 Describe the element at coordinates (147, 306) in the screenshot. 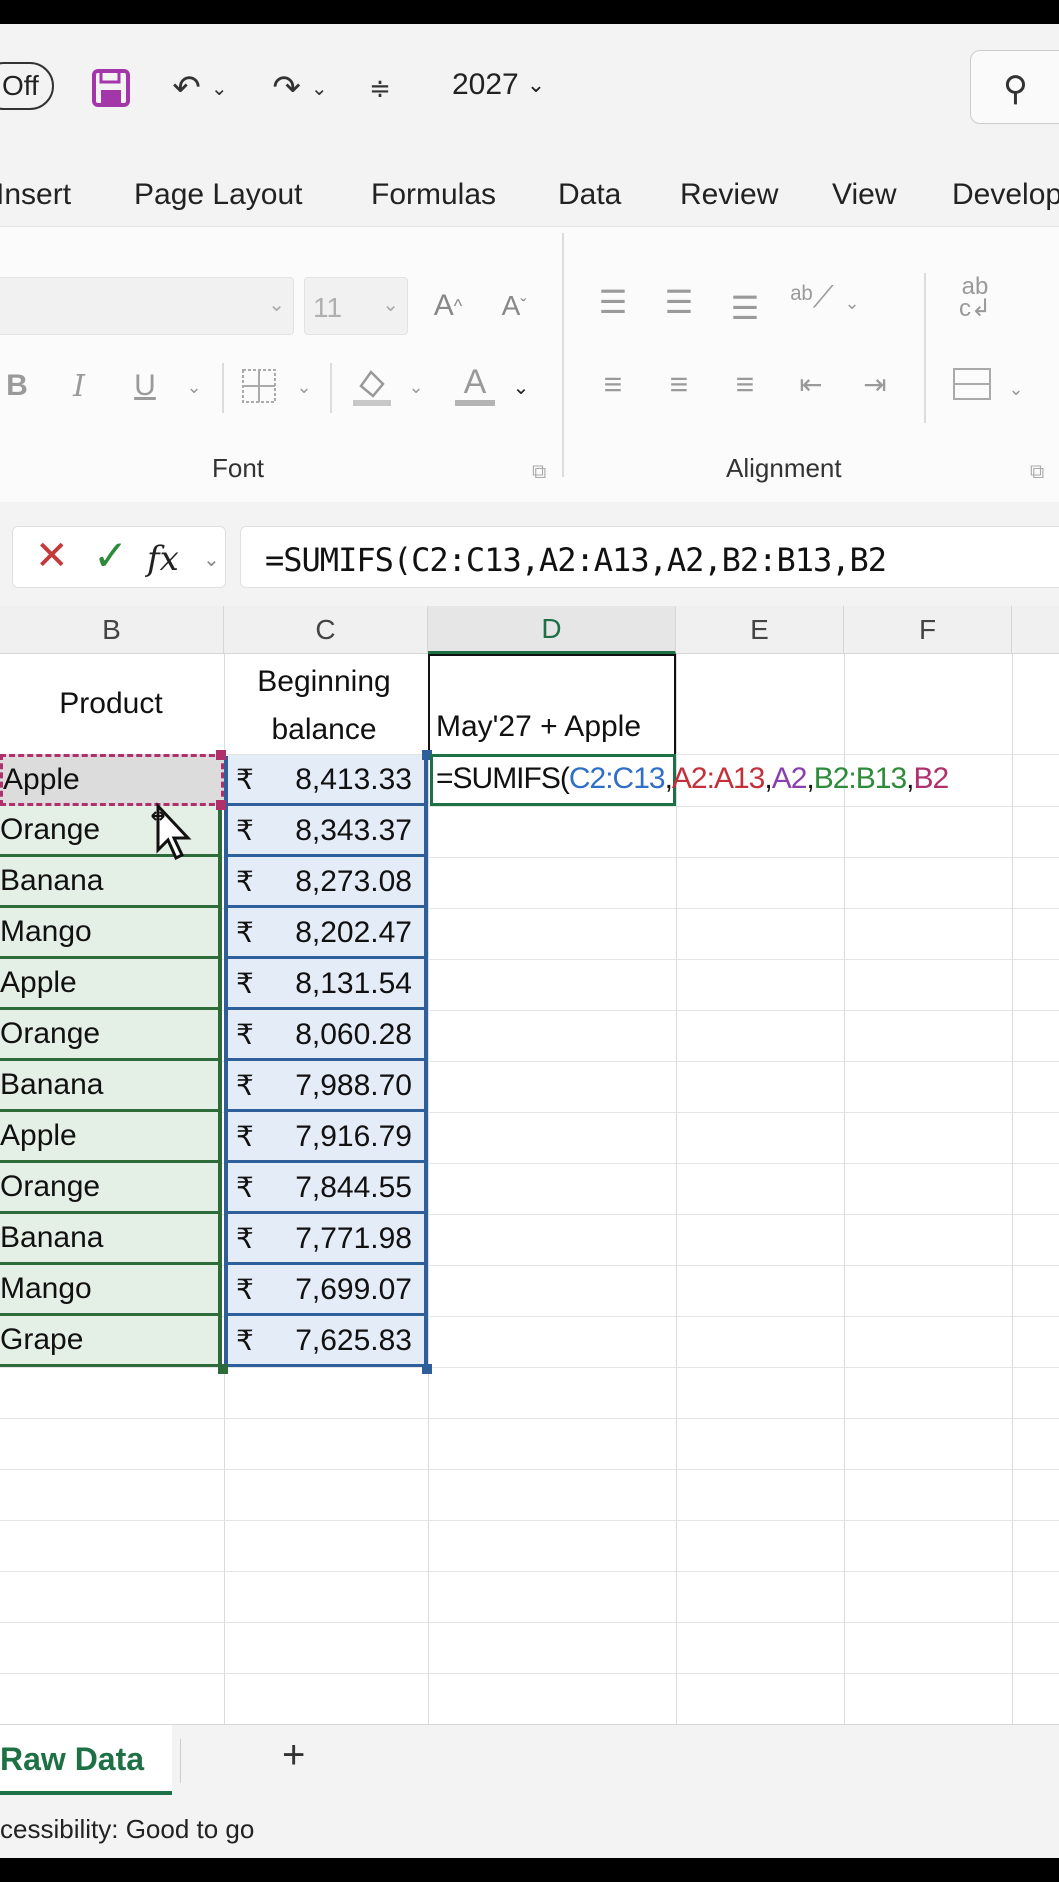

I see `font-name-combo: ⌄` at that location.